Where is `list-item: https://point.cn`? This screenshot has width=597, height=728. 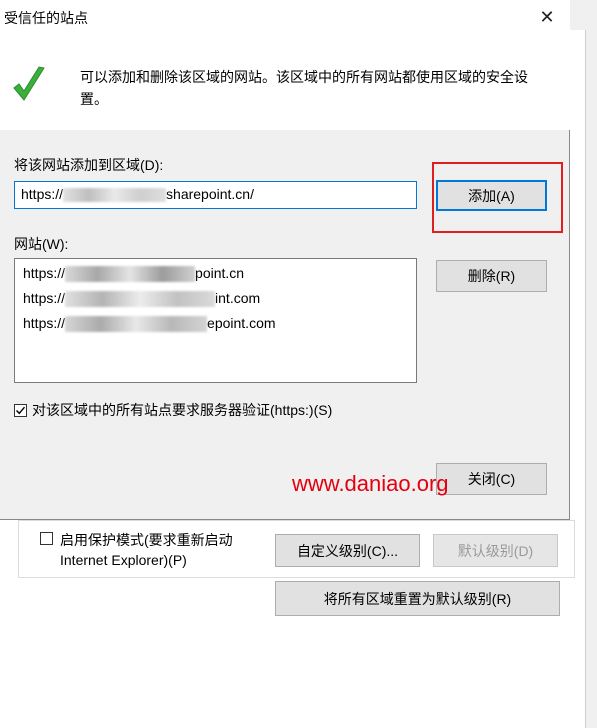
list-item: https://point.cn is located at coordinates (215, 273).